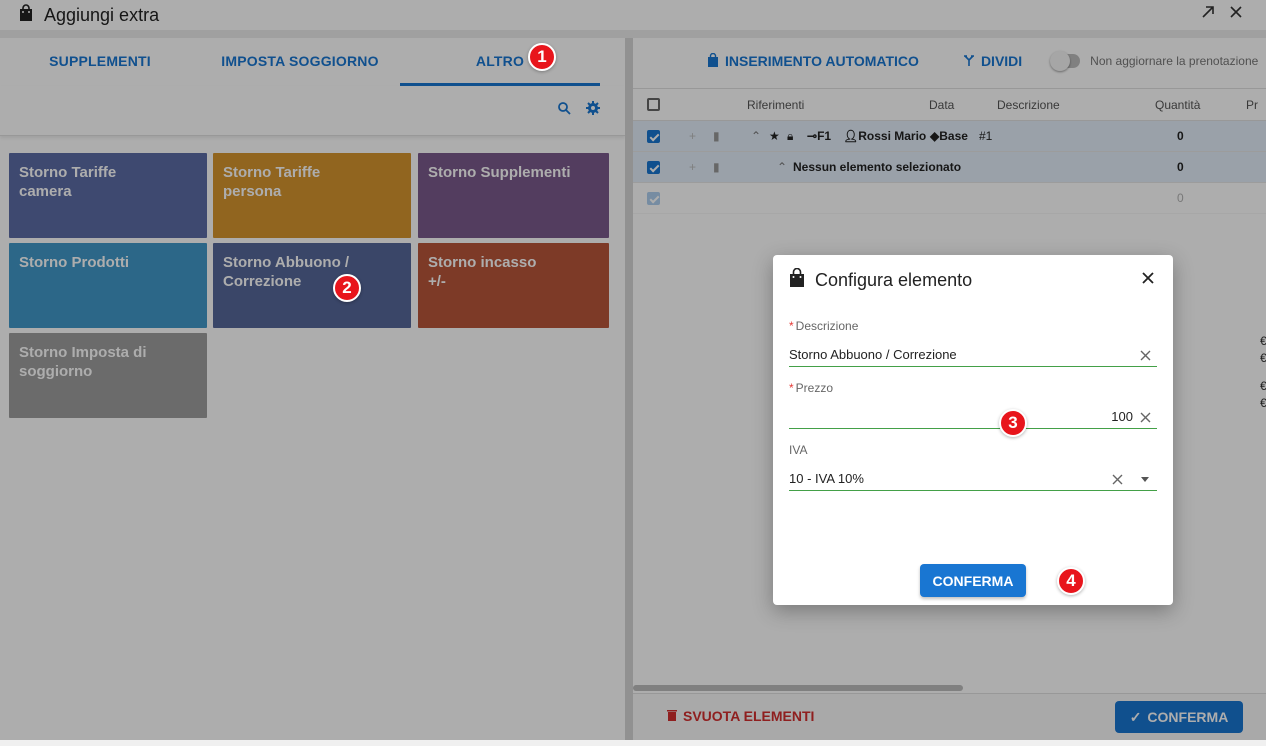 The height and width of the screenshot is (746, 1266). What do you see at coordinates (826, 478) in the screenshot?
I see `vat-value: 10 - IVA 10%` at bounding box center [826, 478].